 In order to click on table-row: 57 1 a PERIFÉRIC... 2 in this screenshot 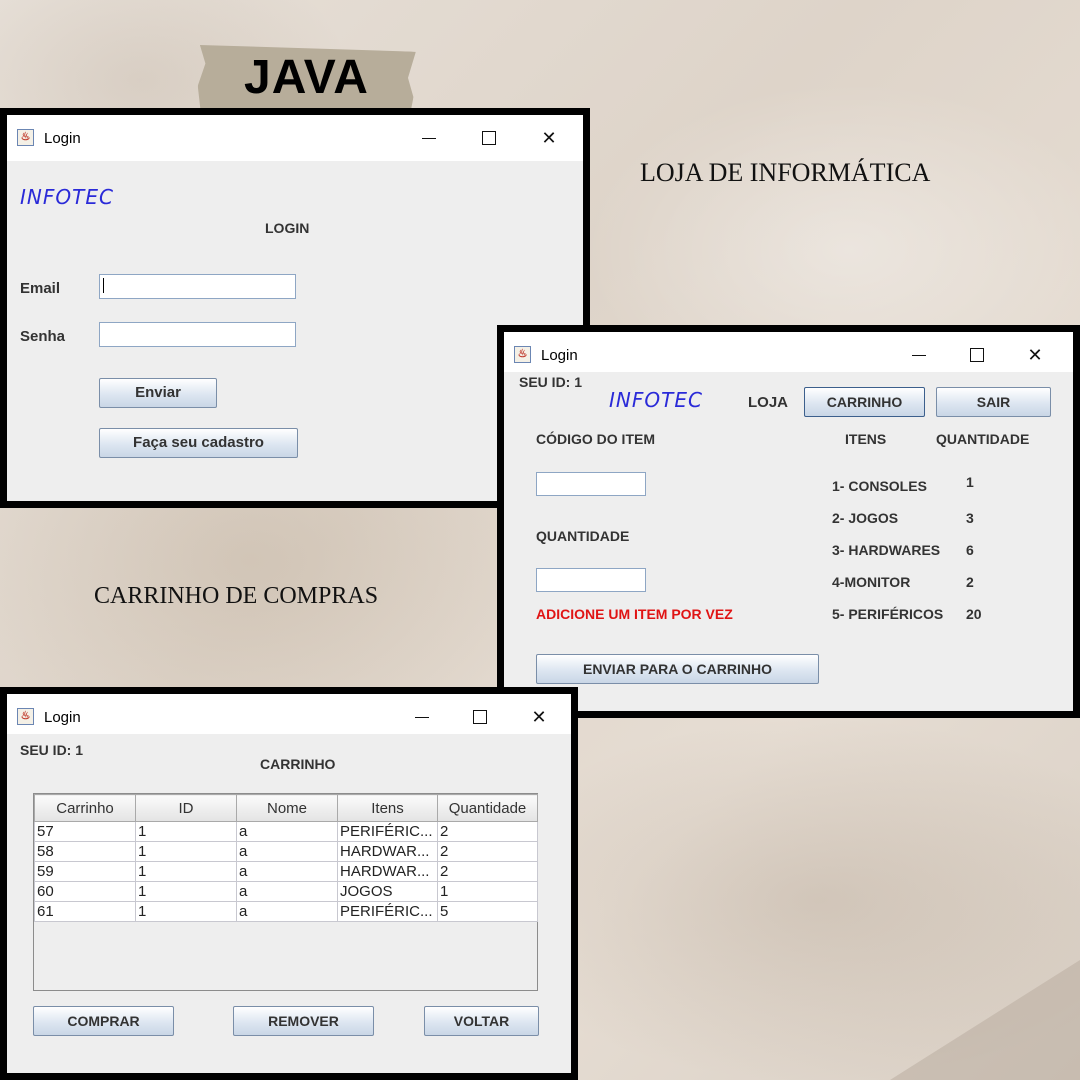, I will do `click(286, 831)`.